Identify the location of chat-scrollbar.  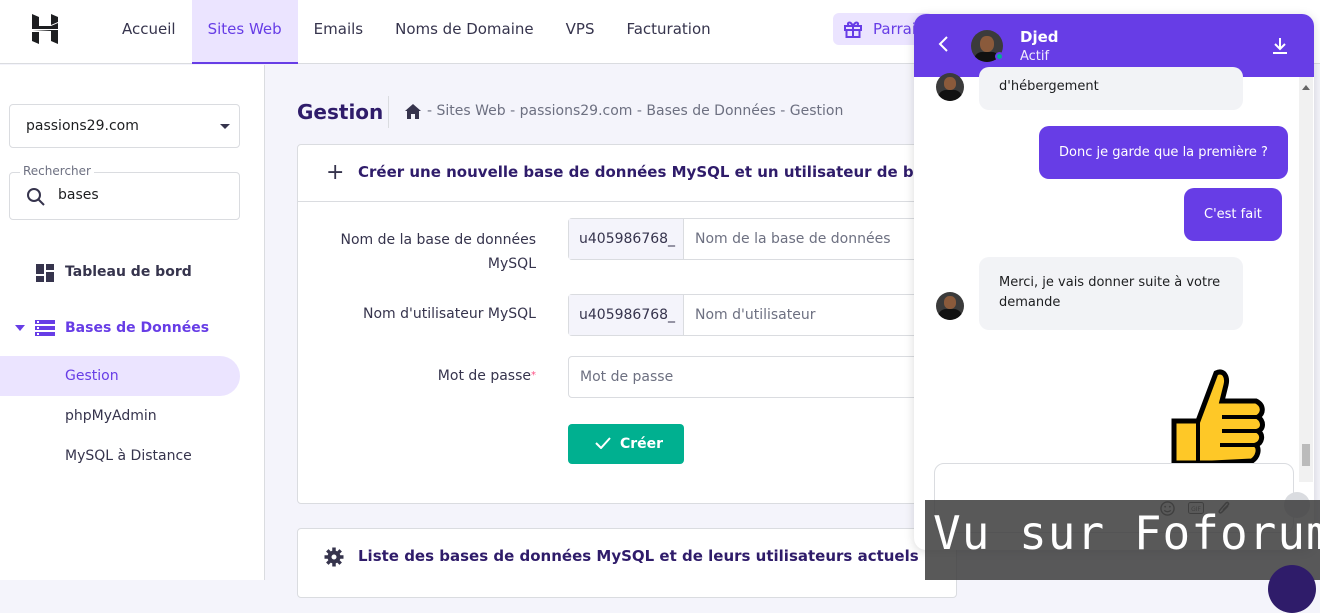
(1306, 279).